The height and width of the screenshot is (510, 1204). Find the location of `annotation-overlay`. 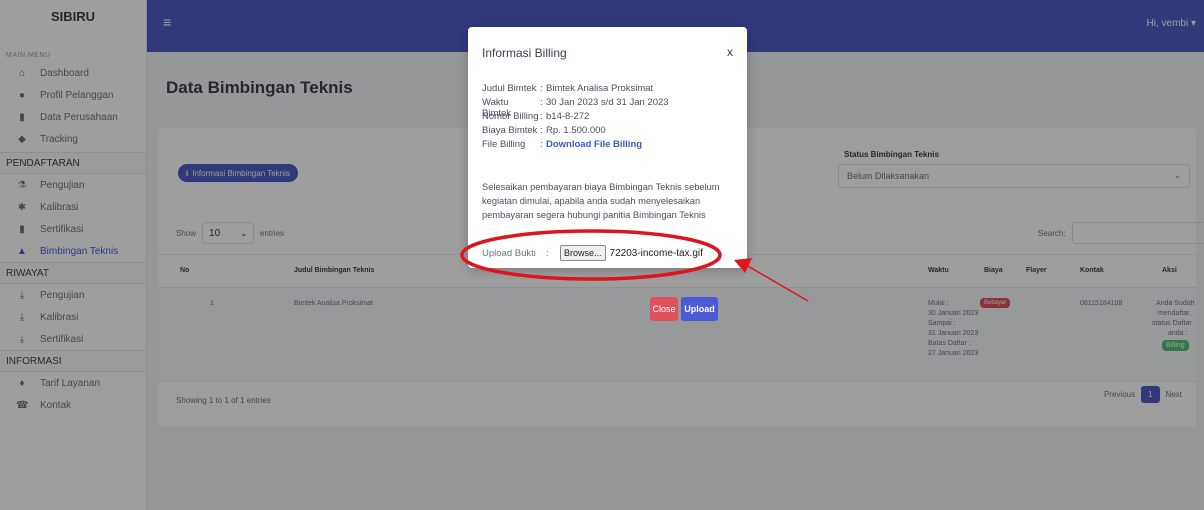

annotation-overlay is located at coordinates (634, 265).